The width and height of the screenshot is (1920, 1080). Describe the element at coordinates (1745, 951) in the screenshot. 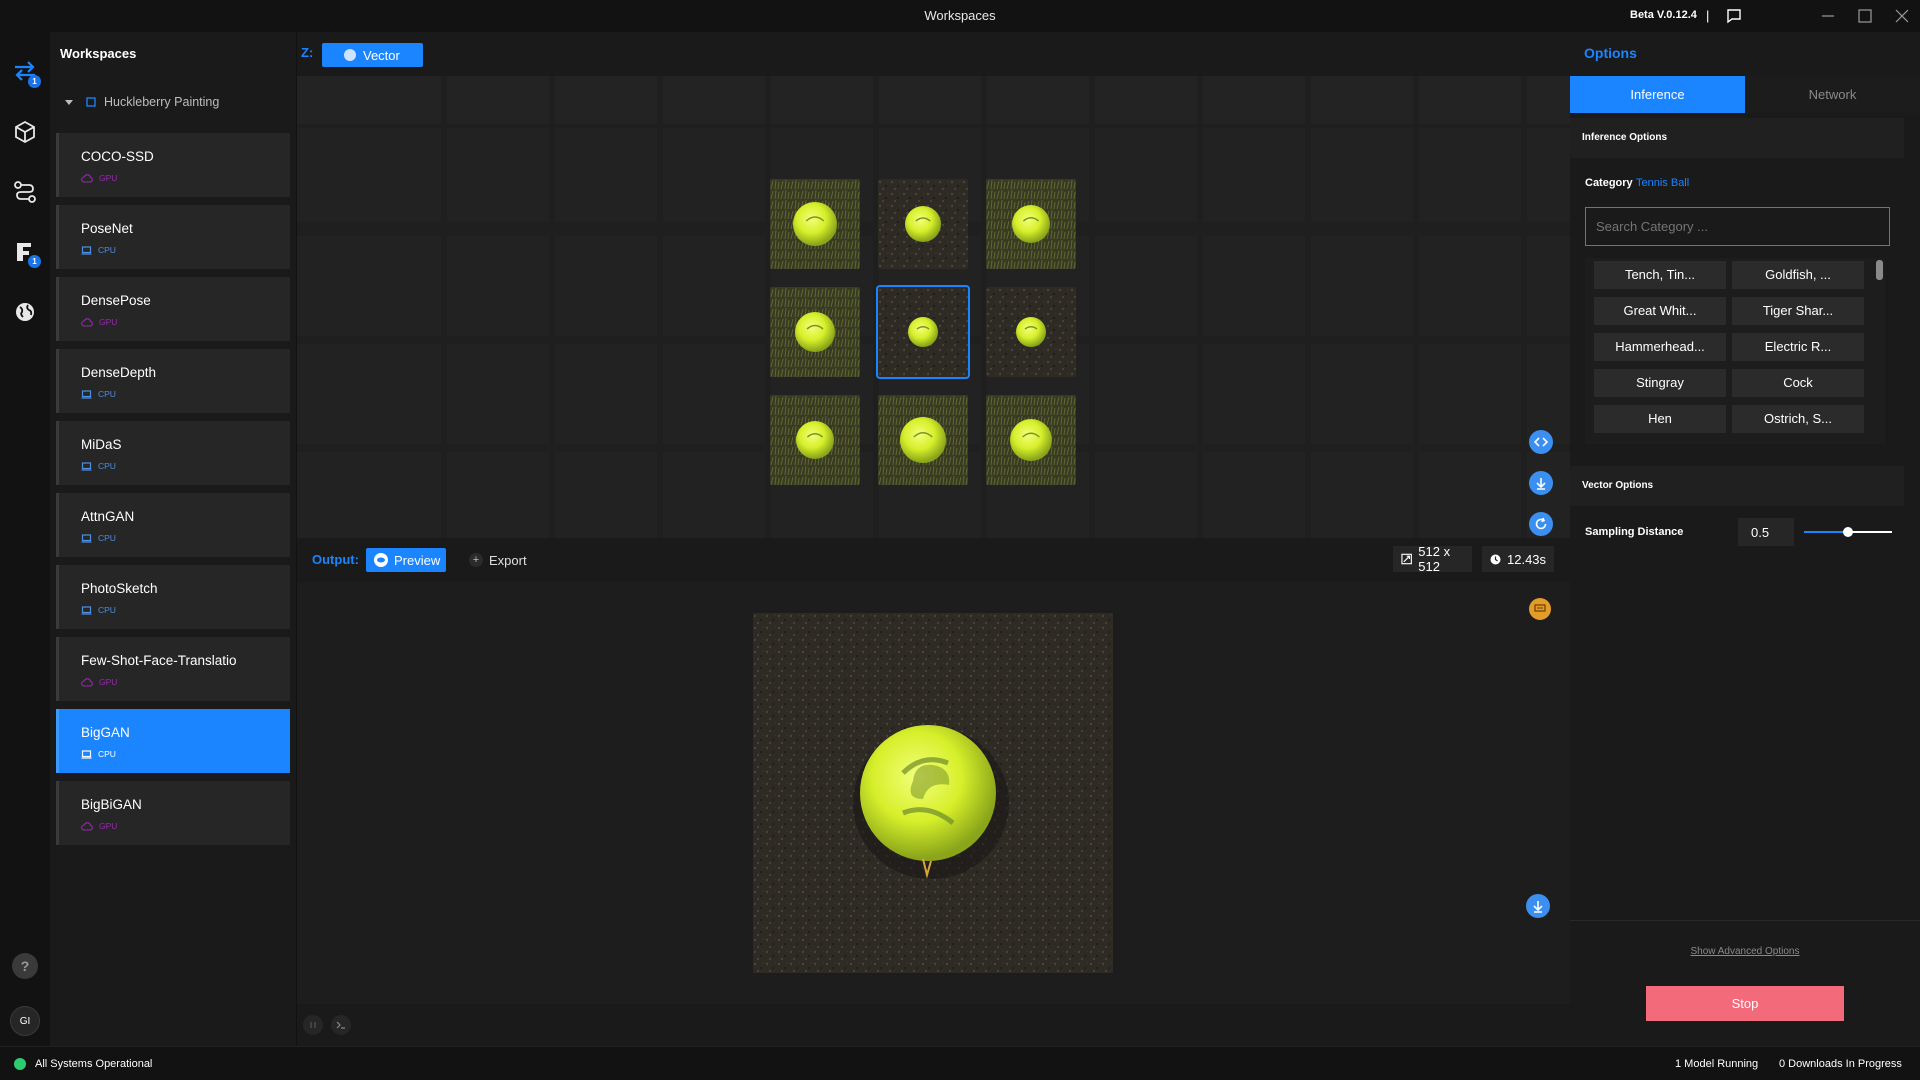

I see `show-advanced-options-link: Show Advanced Options` at that location.